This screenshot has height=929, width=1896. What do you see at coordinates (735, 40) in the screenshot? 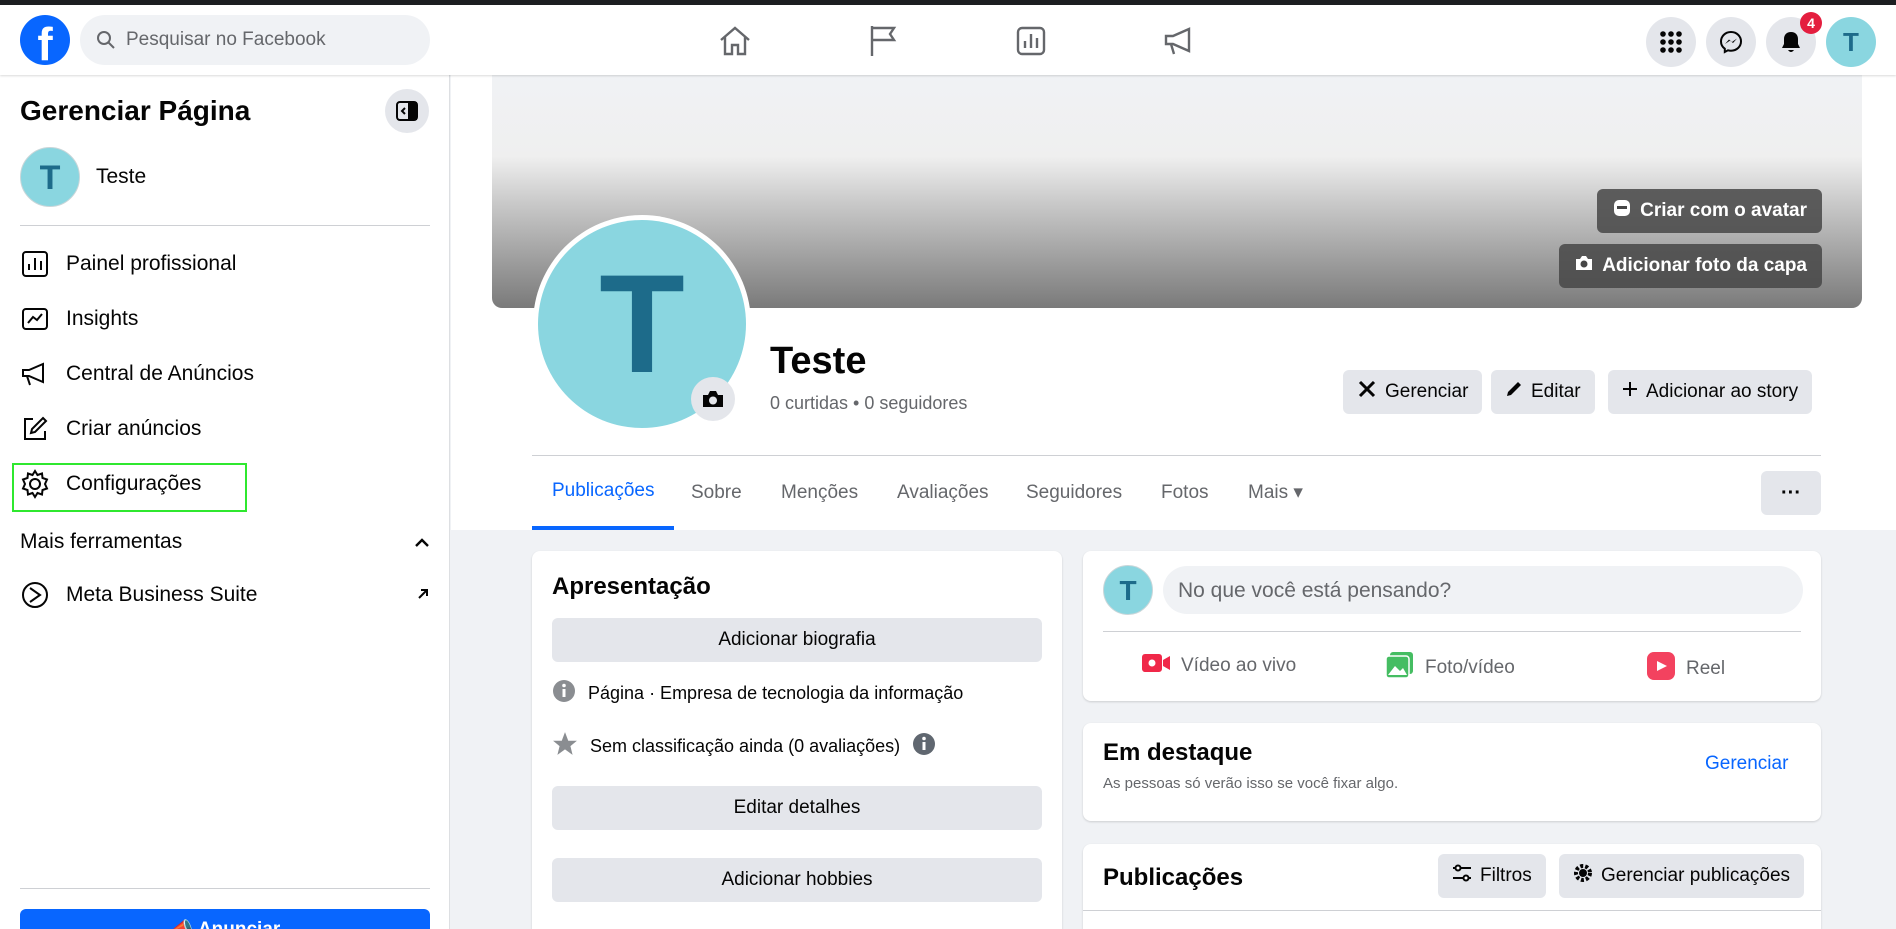
I see `home-icon` at bounding box center [735, 40].